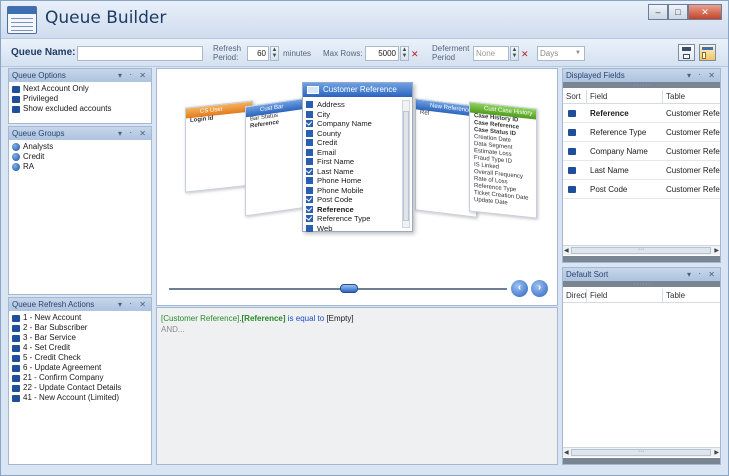 This screenshot has width=729, height=476. I want to click on deferment-spinner: ▲ ▼, so click(514, 53).